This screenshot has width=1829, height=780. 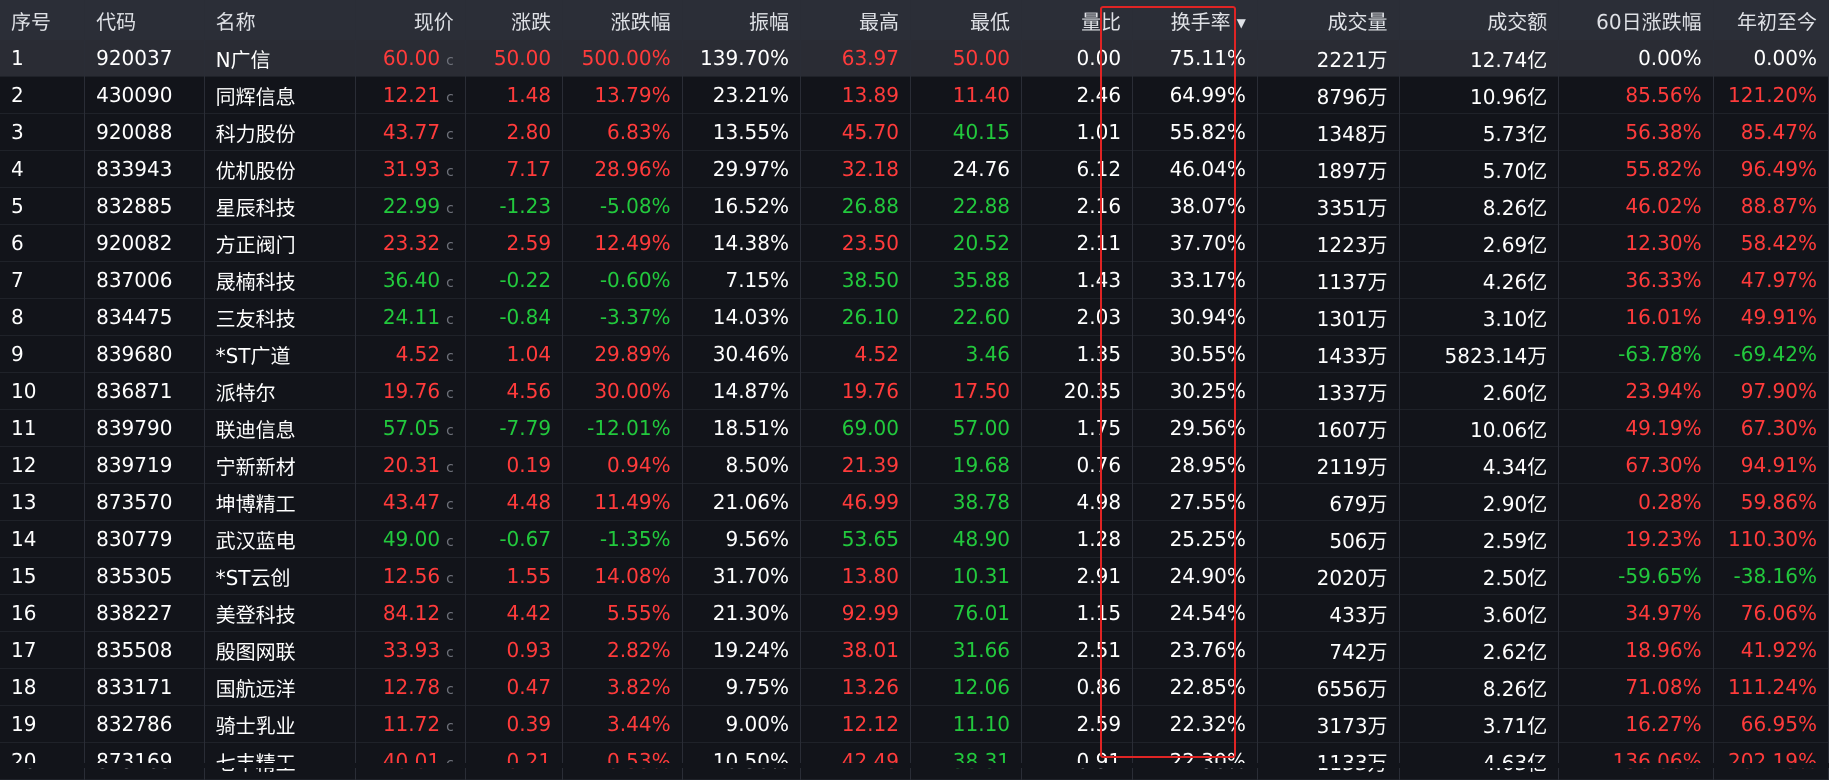 What do you see at coordinates (134, 724) in the screenshot?
I see `cell-code-value: 832786` at bounding box center [134, 724].